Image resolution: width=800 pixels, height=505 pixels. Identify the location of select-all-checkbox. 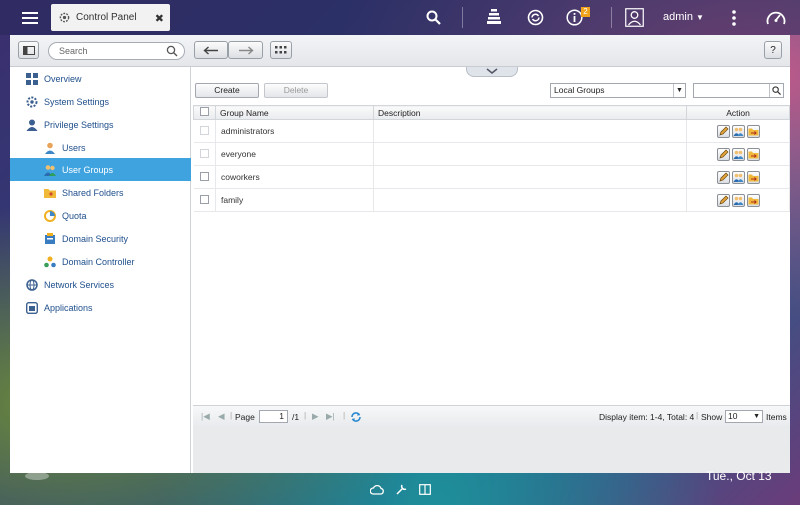
(204, 111).